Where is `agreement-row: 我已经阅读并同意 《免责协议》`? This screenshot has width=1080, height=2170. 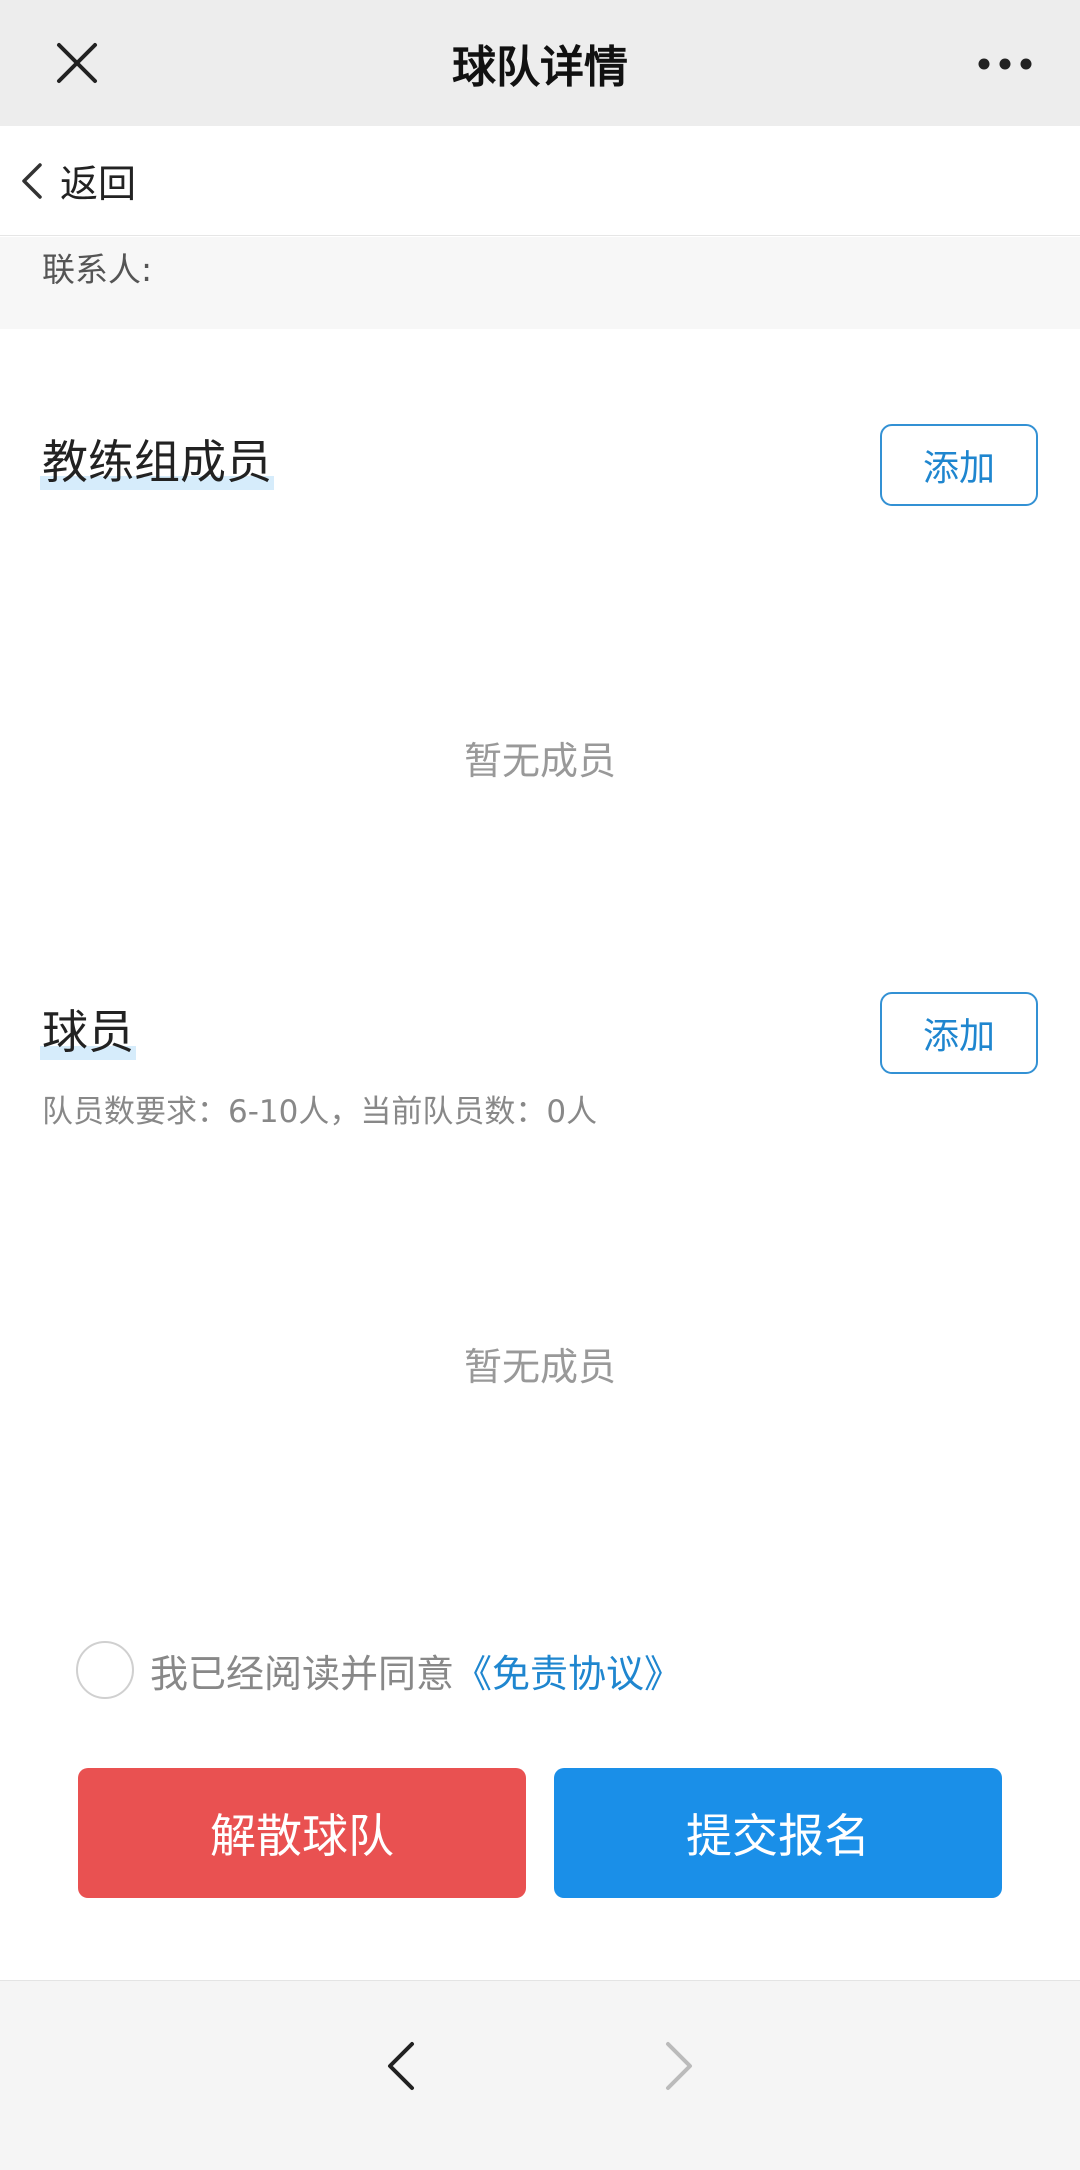 agreement-row: 我已经阅读并同意 《免责协议》 is located at coordinates (379, 1670).